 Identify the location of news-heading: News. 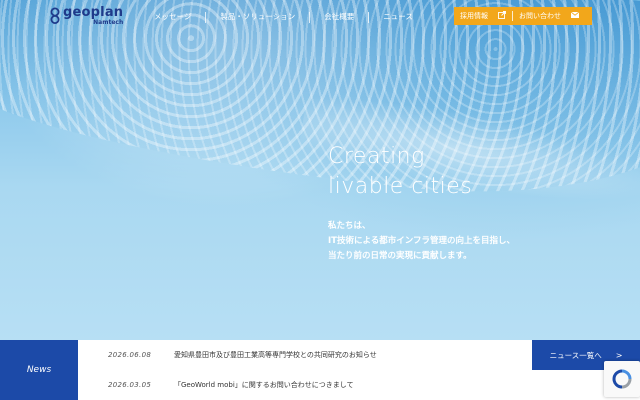
(39, 370).